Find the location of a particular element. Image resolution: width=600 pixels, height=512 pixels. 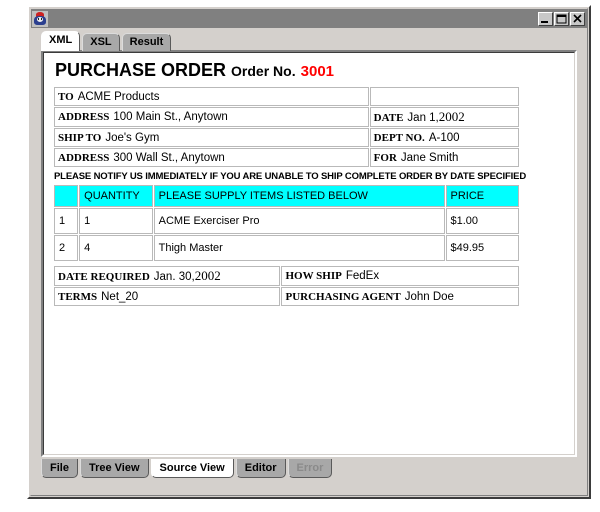

shipto-label: SHIP TO is located at coordinates (80, 137).